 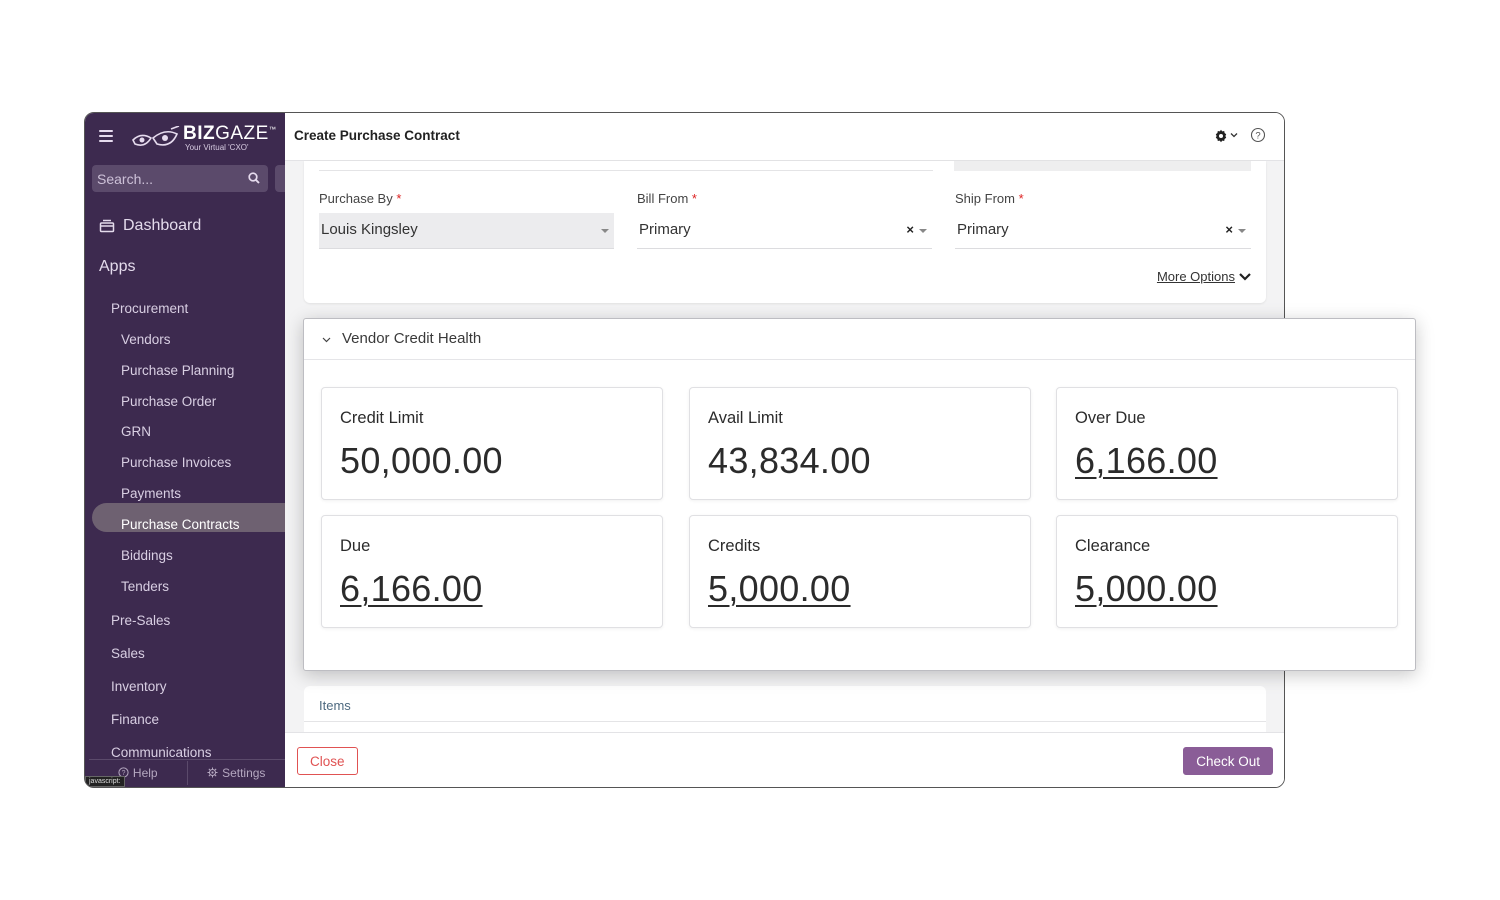 What do you see at coordinates (212, 772) in the screenshot?
I see `settings-gear-icon` at bounding box center [212, 772].